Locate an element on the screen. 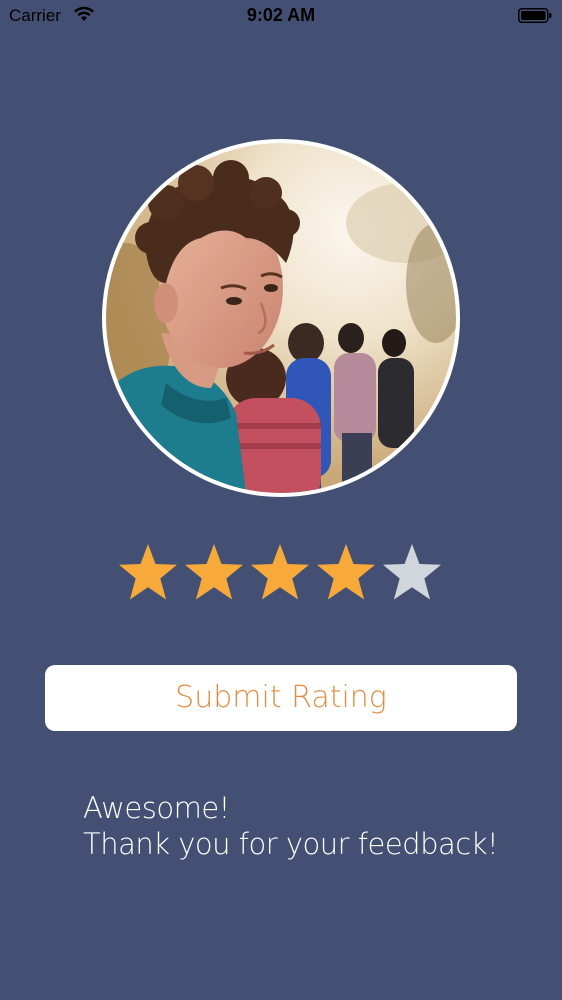 Image resolution: width=562 pixels, height=1000 pixels. clock-time: 9:02 AM is located at coordinates (281, 15).